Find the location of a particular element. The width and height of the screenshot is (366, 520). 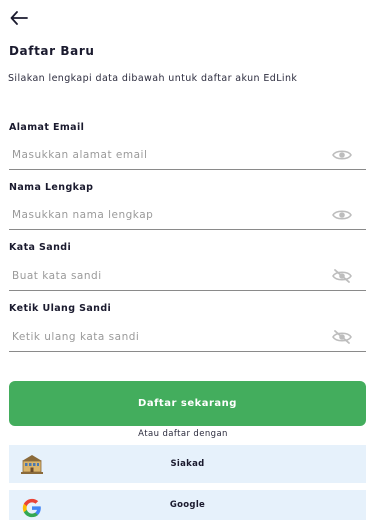

register-button: Daftar sekarang is located at coordinates (187, 403).